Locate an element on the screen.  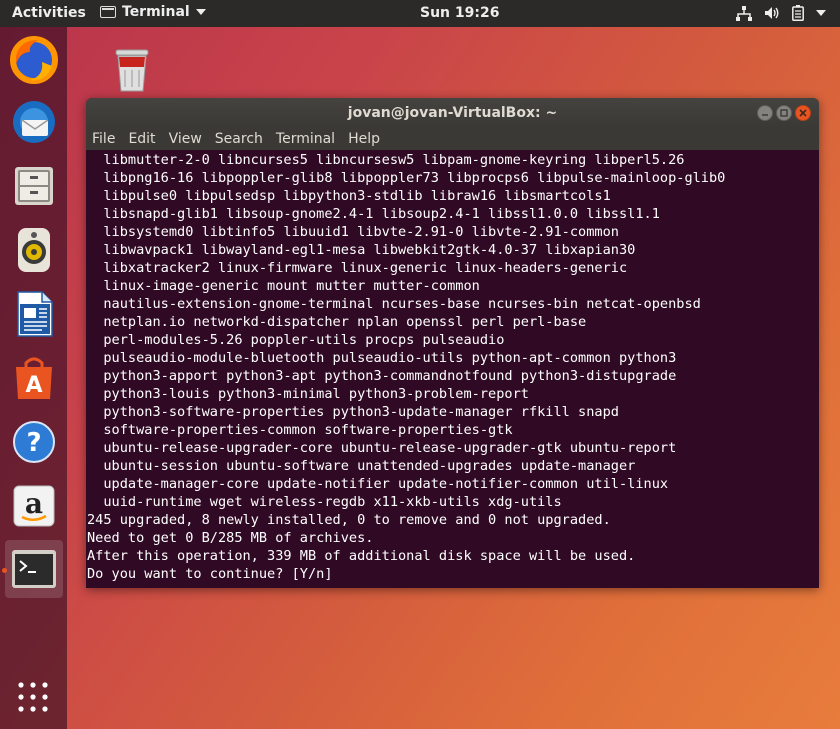
app-menu-label: Terminal is located at coordinates (156, 12).